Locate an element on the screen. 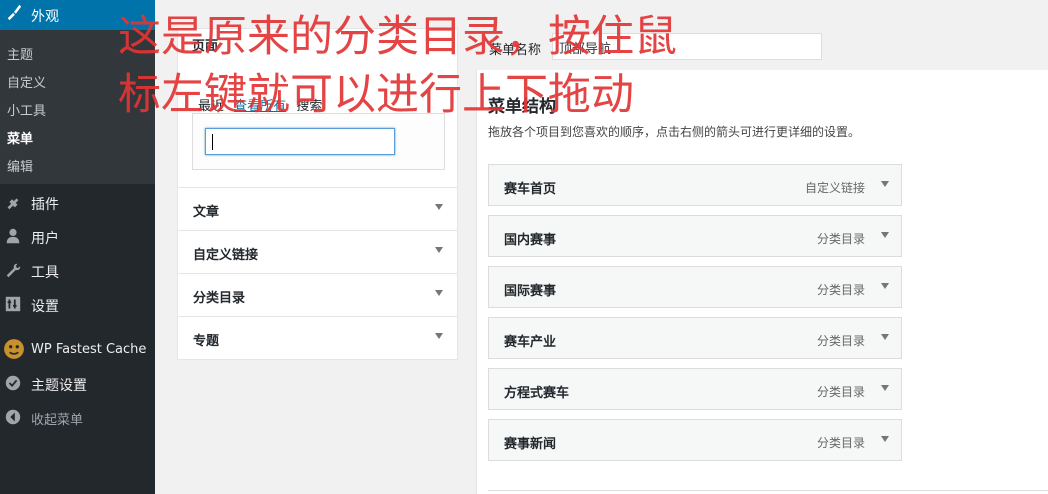 This screenshot has height=494, width=1048. menu-item-title: 赛车产业 is located at coordinates (530, 342).